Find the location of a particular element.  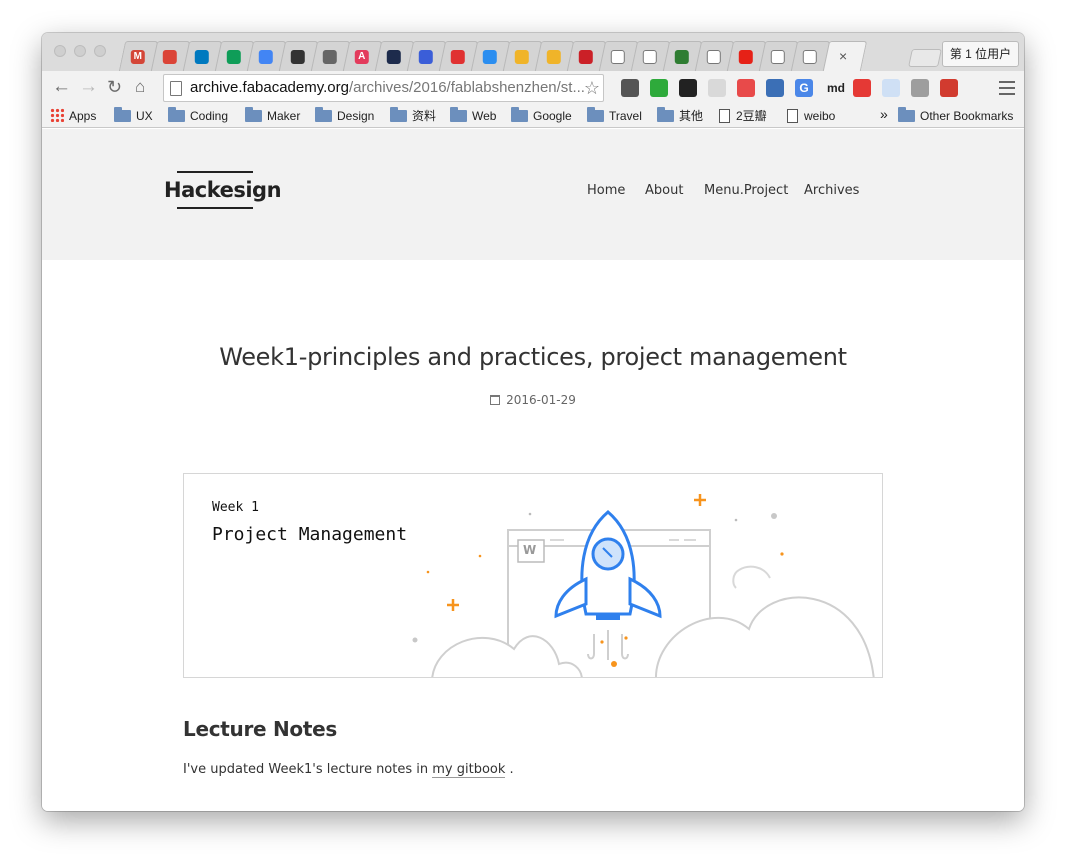

rocket-illustration is located at coordinates (643, 585).